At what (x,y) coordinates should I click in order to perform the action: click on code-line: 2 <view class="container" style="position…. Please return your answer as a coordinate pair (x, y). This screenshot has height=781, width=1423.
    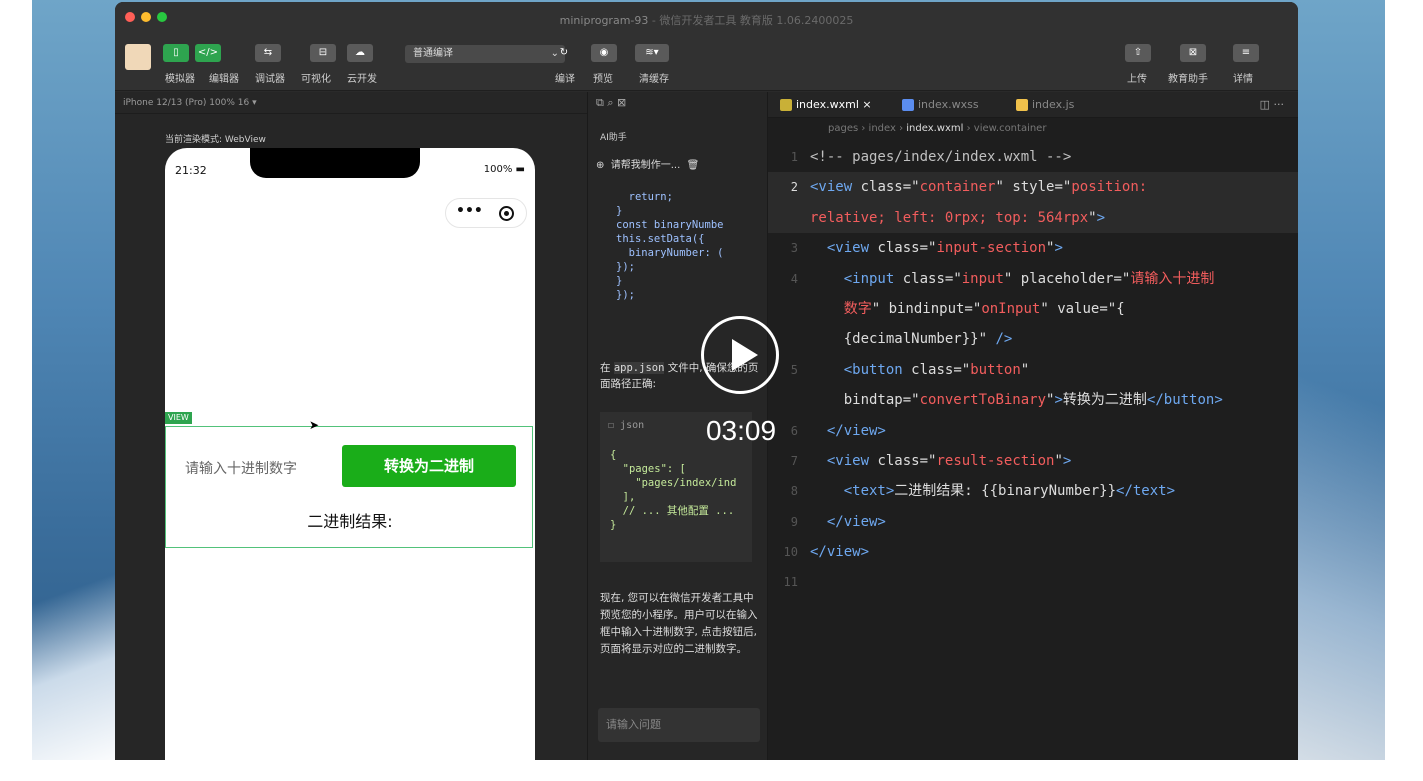
    Looking at the image, I should click on (1033, 187).